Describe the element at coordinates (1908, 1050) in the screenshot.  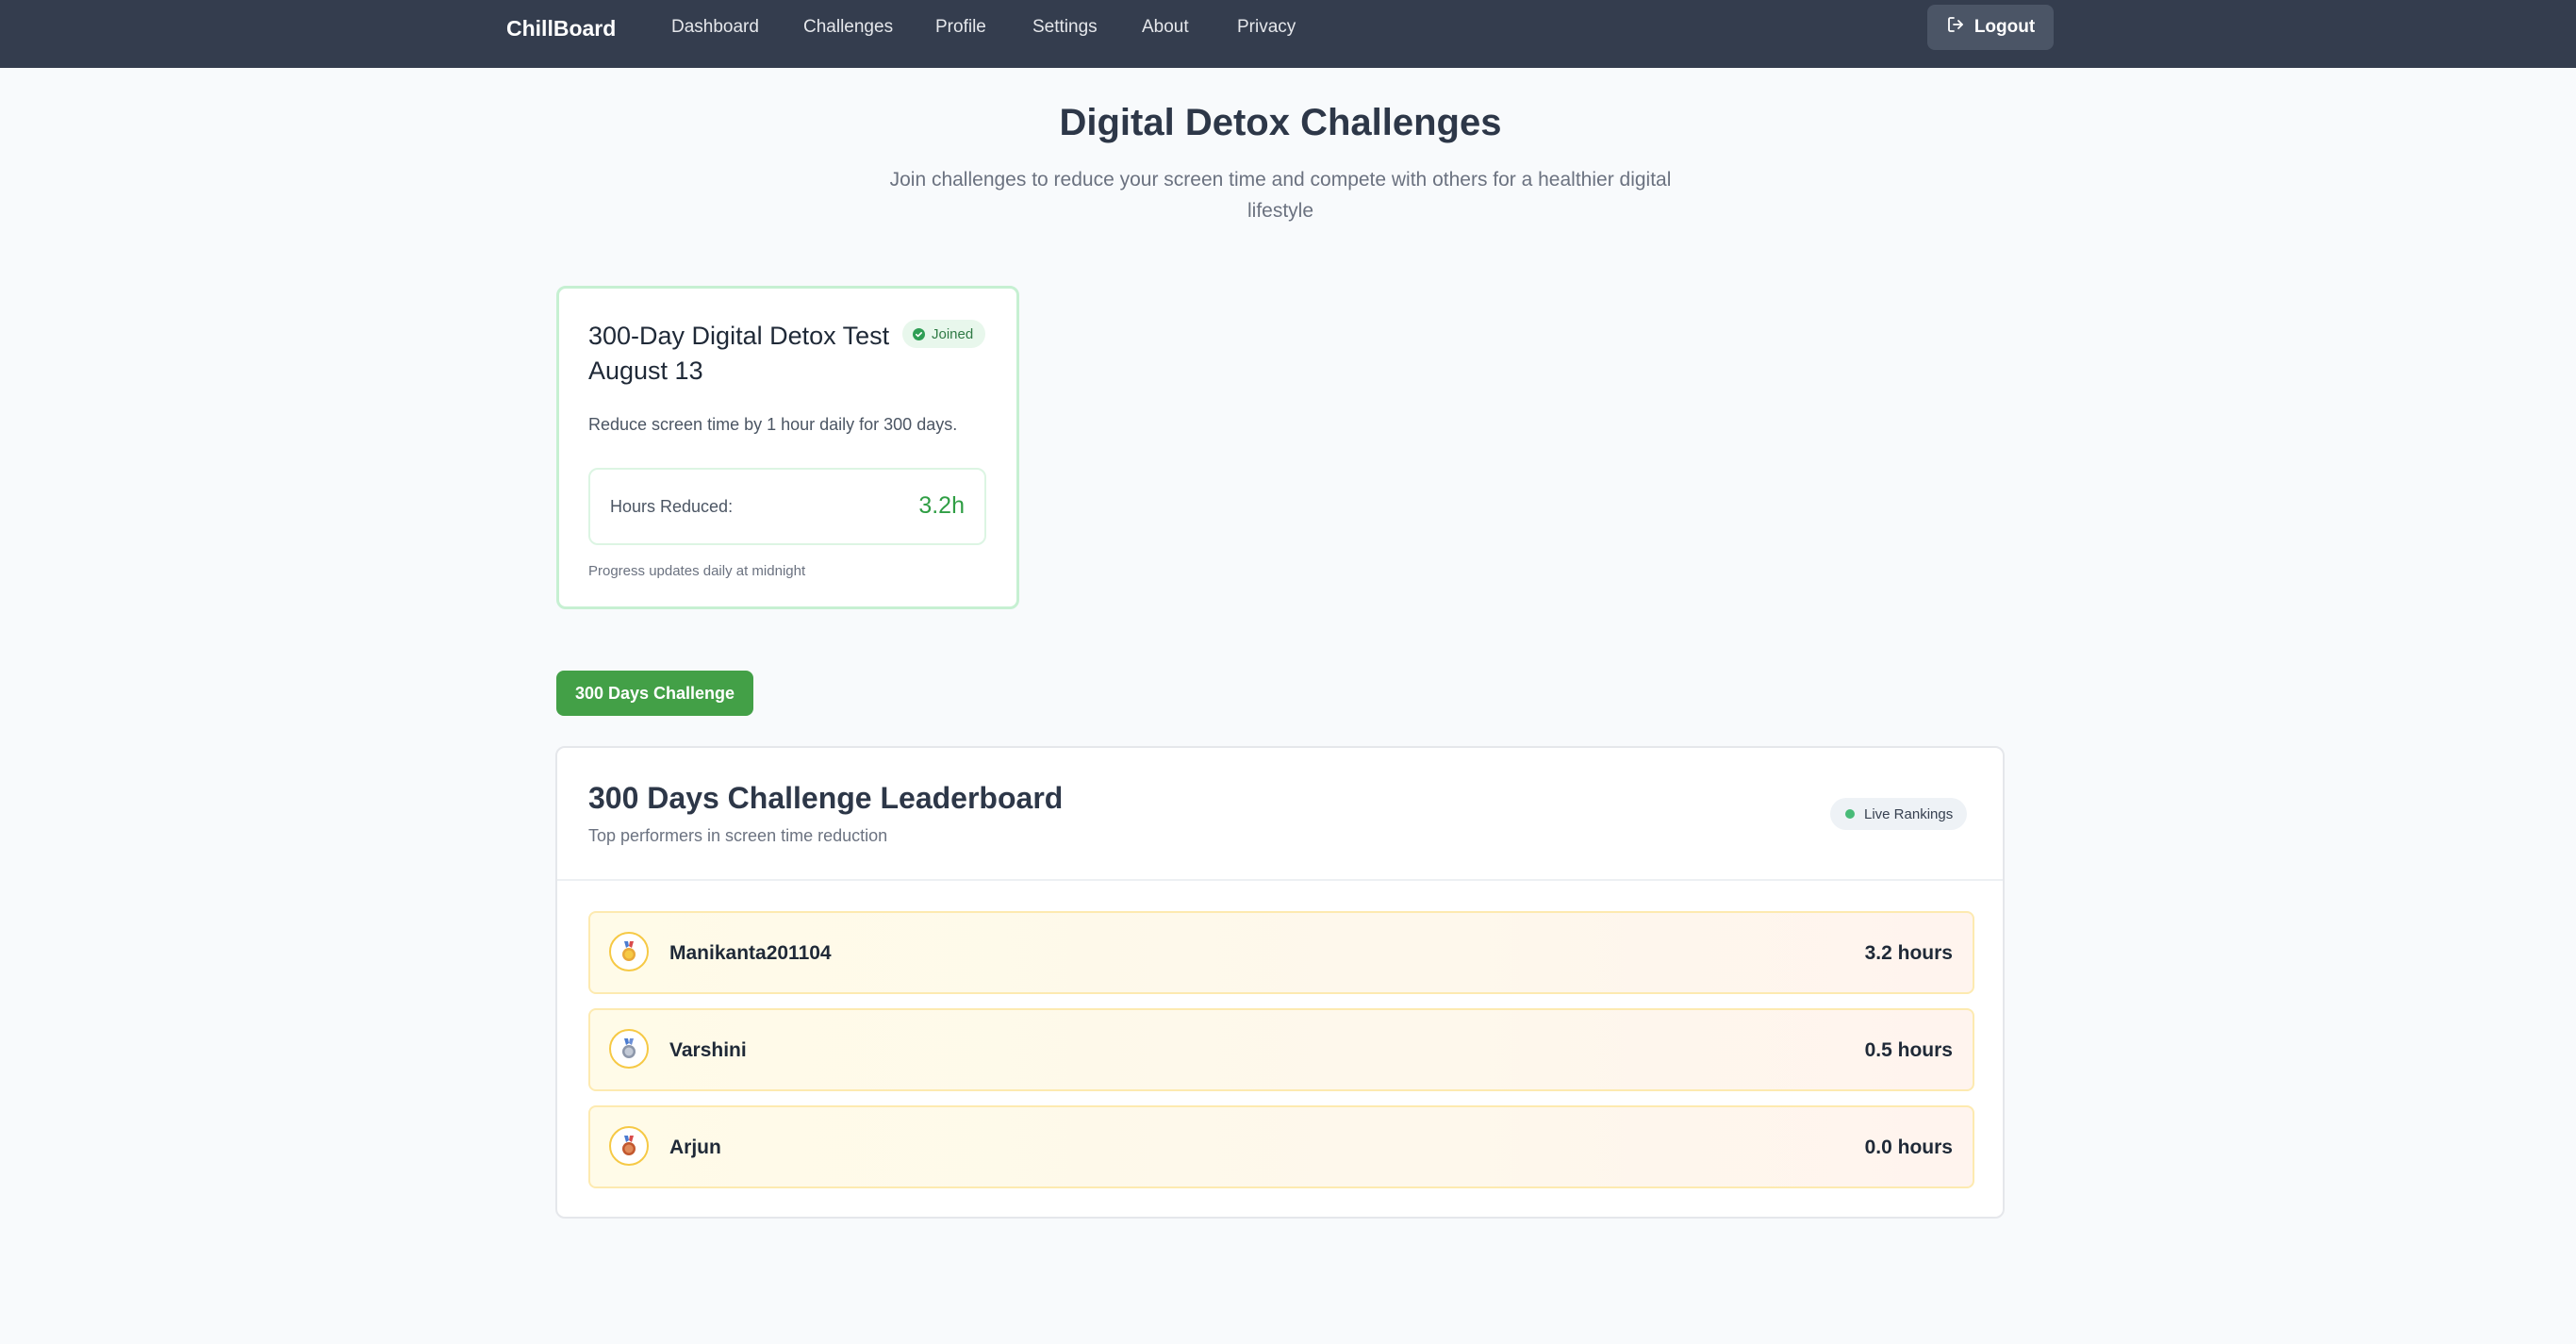
I see `player-hours: 0.5 hours` at that location.